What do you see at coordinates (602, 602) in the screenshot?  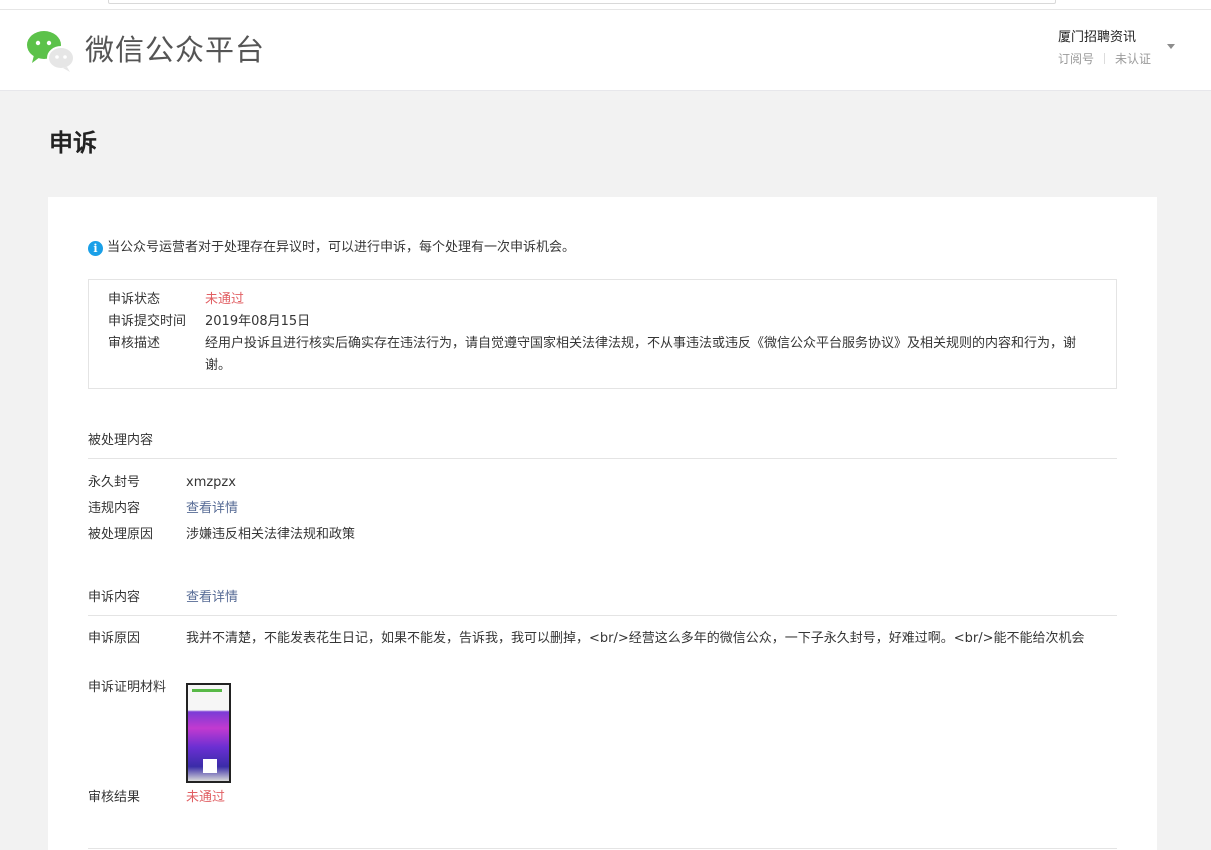 I see `appeal-section-header: 申诉内容 查看详情` at bounding box center [602, 602].